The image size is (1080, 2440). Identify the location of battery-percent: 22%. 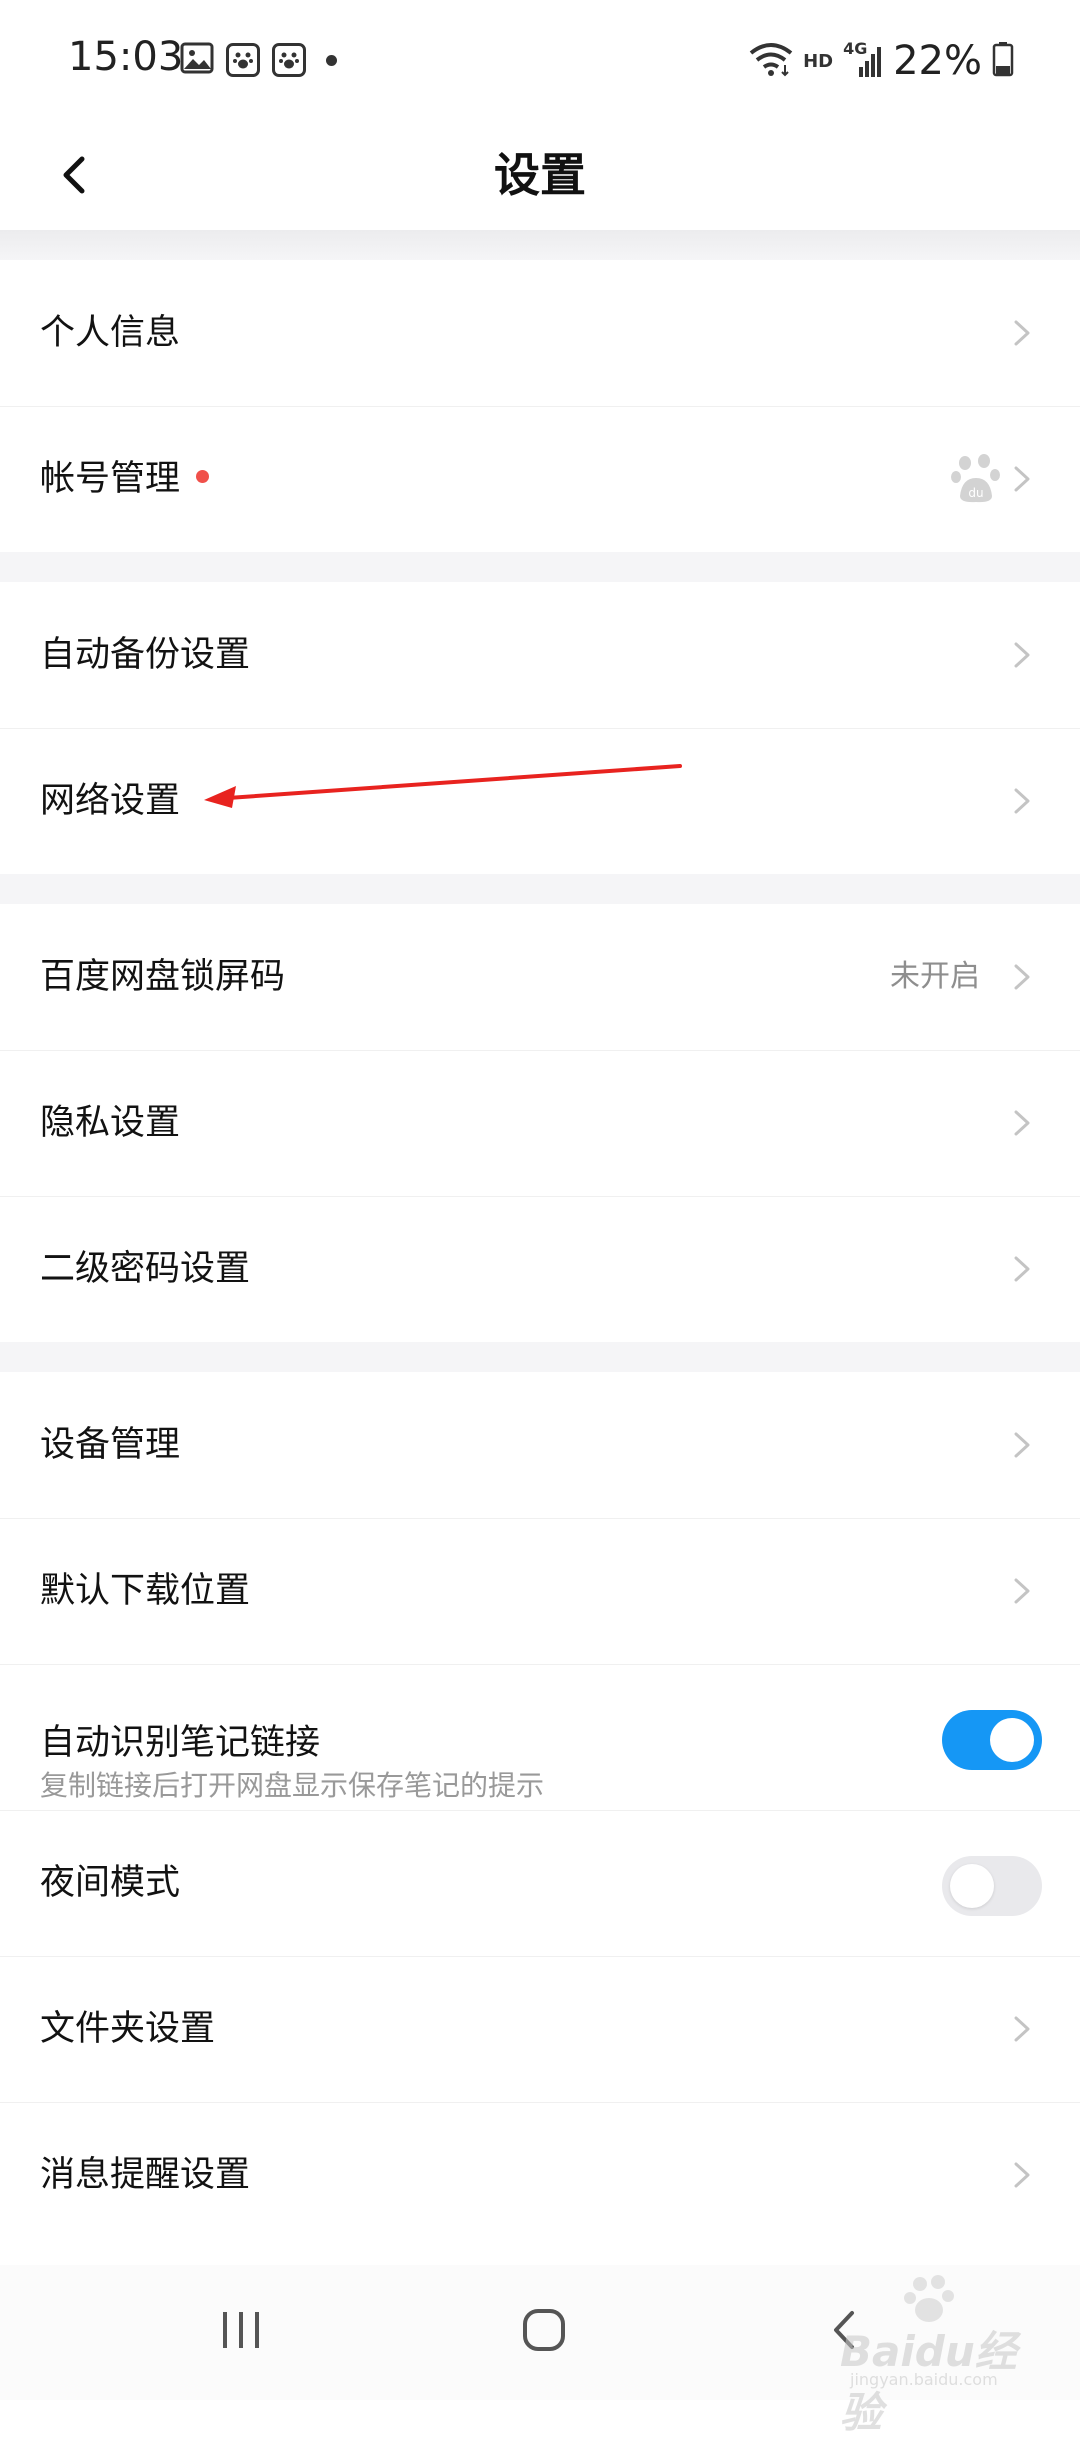
(937, 61).